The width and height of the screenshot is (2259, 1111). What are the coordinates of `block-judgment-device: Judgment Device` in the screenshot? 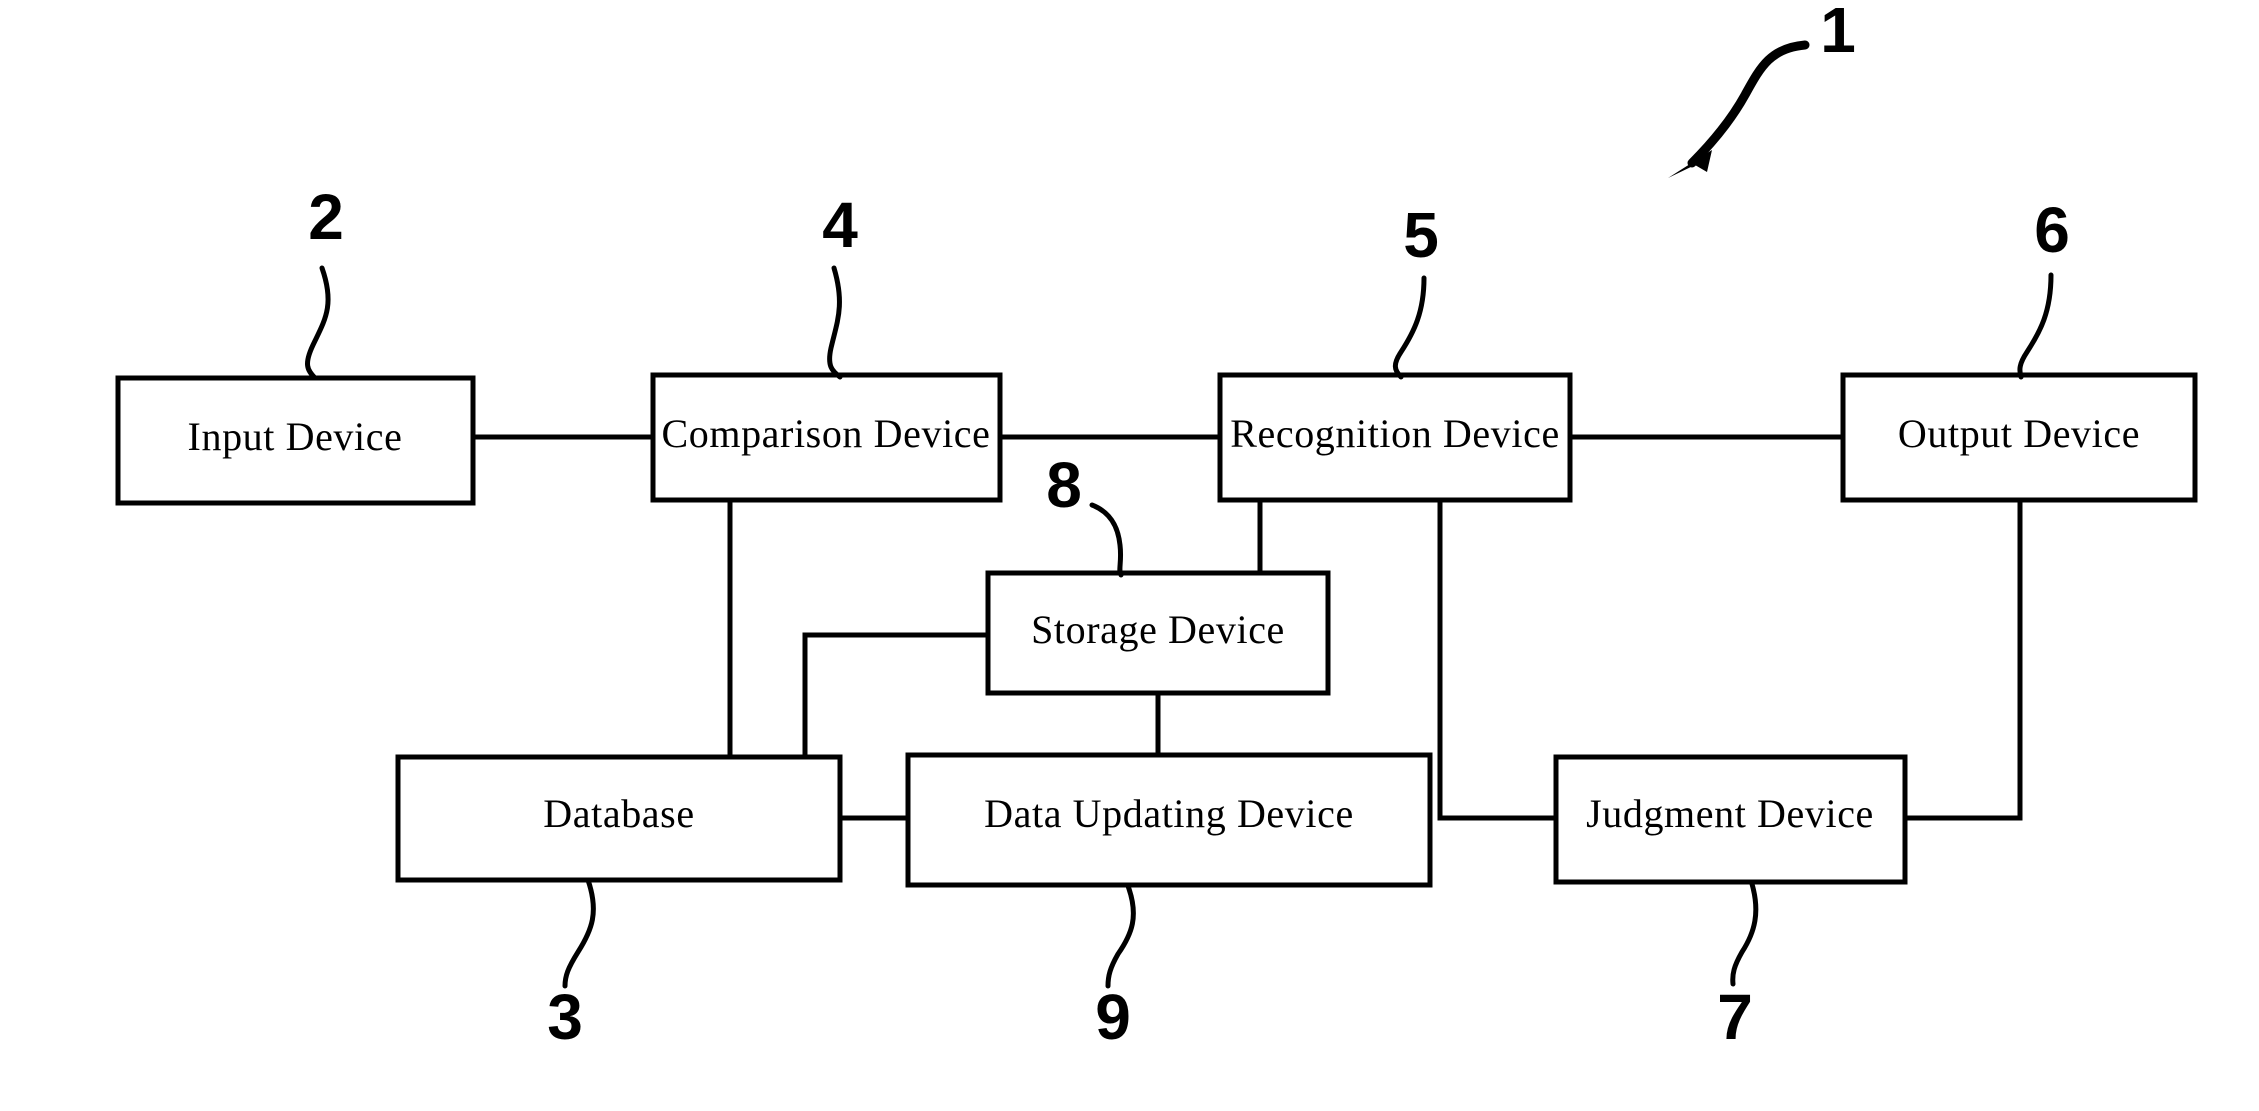 It's located at (1730, 819).